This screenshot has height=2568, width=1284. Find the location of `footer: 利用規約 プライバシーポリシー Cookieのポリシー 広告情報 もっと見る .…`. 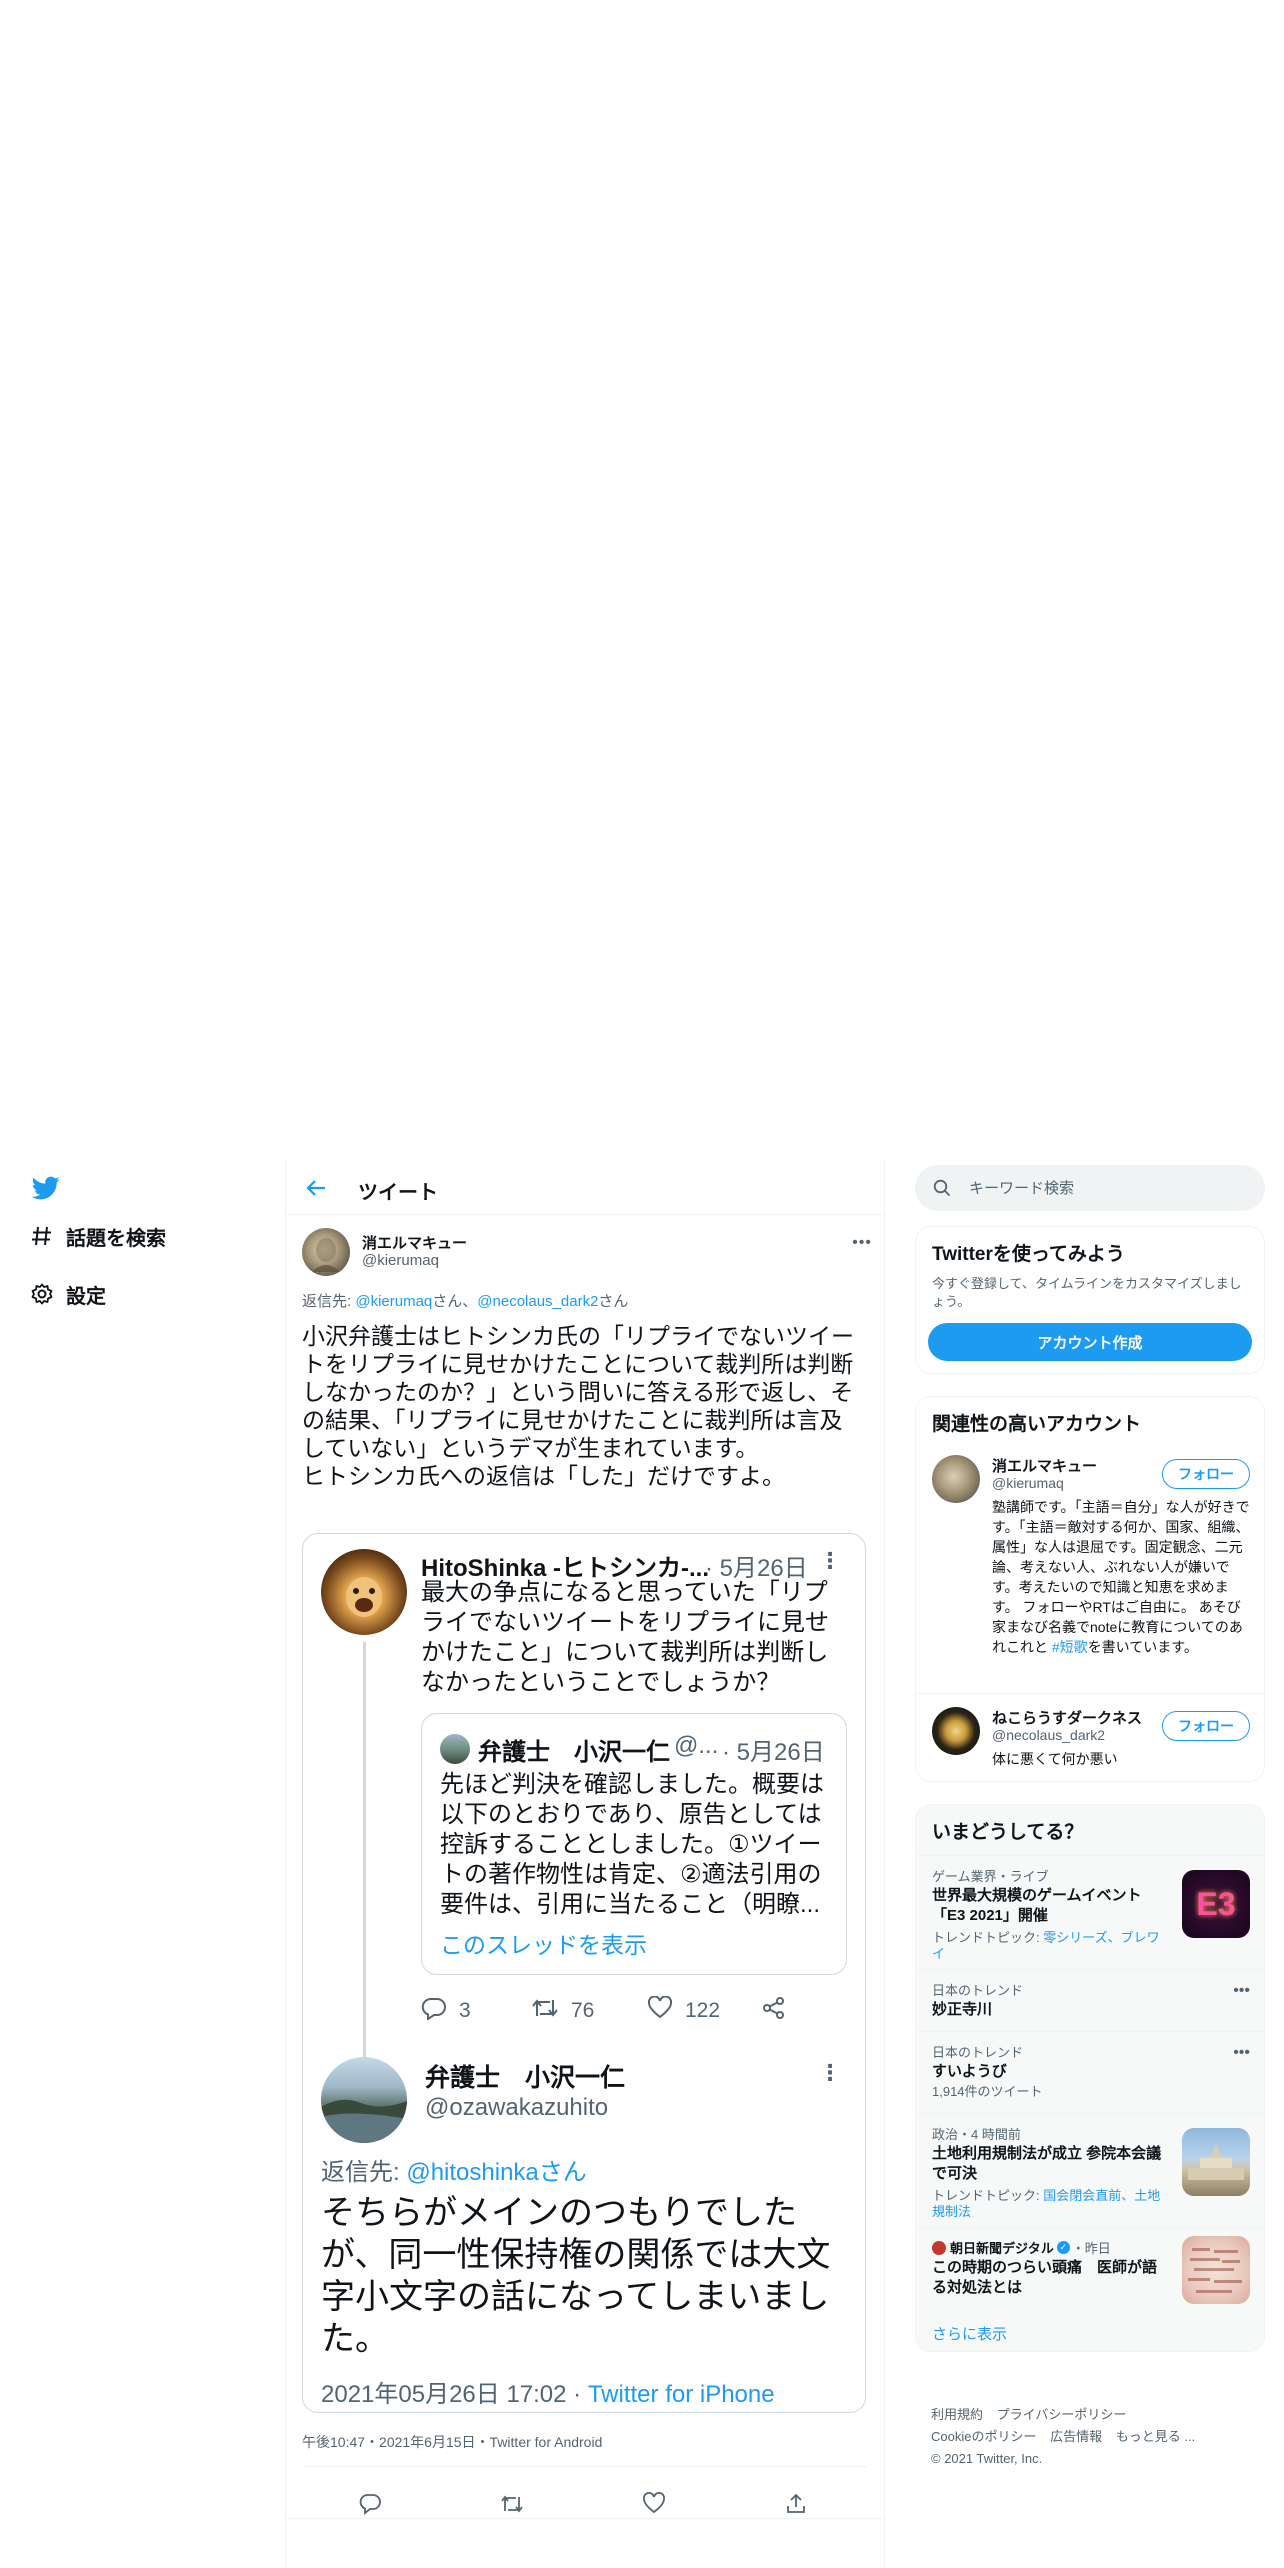

footer: 利用規約 プライバシーポリシー Cookieのポリシー 広告情報 もっと見る .… is located at coordinates (1091, 2437).